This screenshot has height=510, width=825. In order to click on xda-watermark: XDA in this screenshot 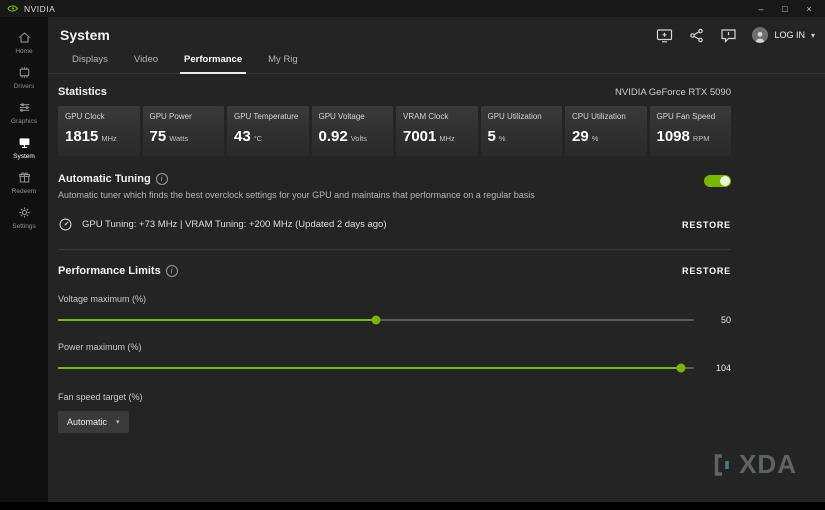, I will do `click(754, 464)`.